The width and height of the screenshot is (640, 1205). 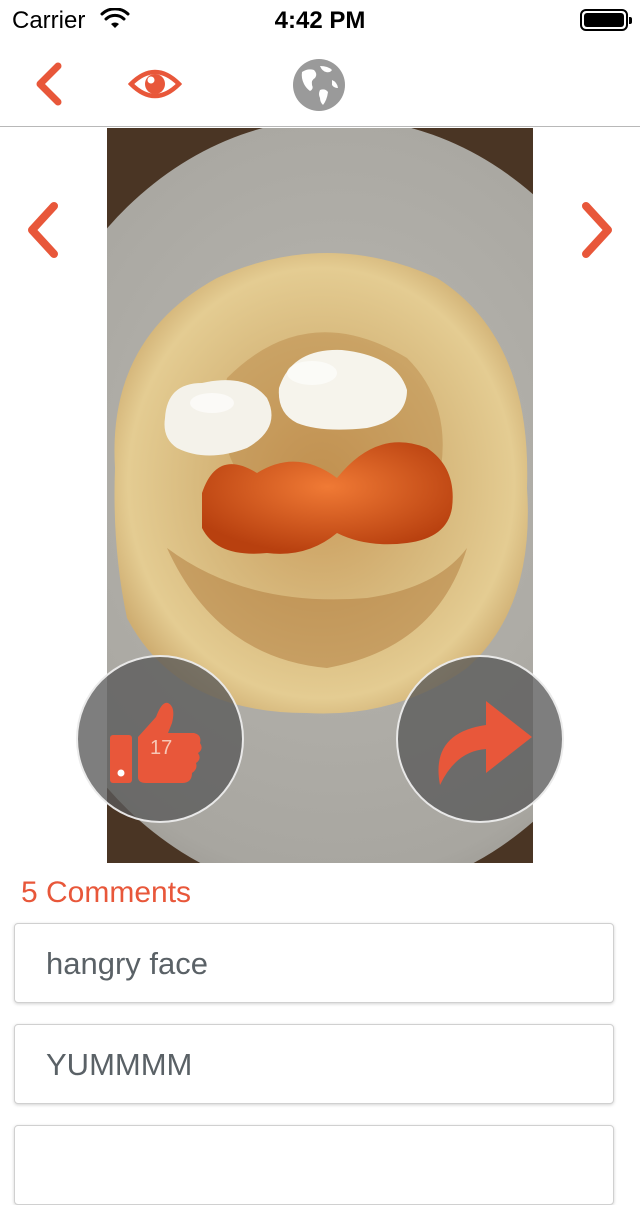 What do you see at coordinates (161, 748) in the screenshot?
I see `like-count: 17` at bounding box center [161, 748].